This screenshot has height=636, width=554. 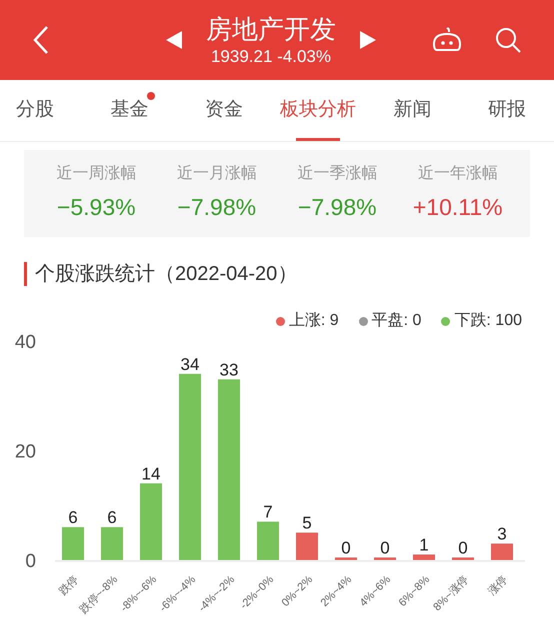 I want to click on tab: 新闻, so click(x=412, y=110).